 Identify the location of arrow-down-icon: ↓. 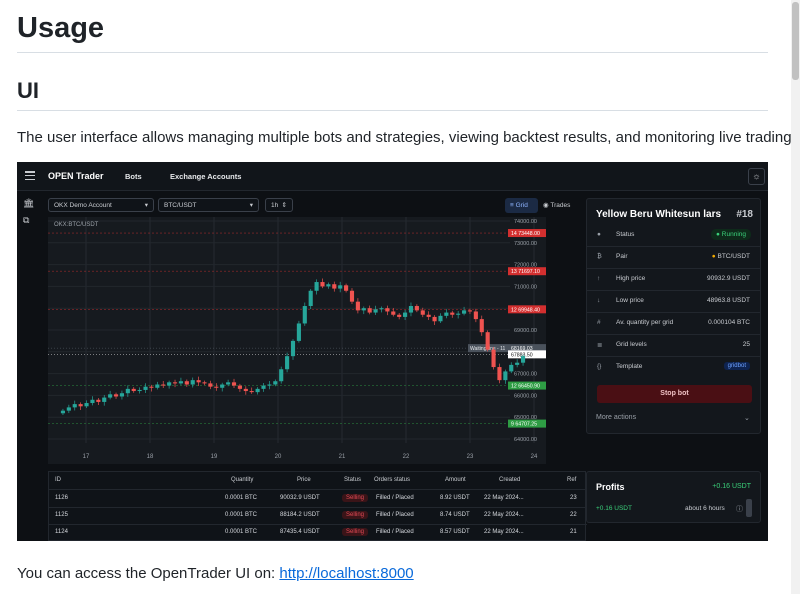
(599, 300).